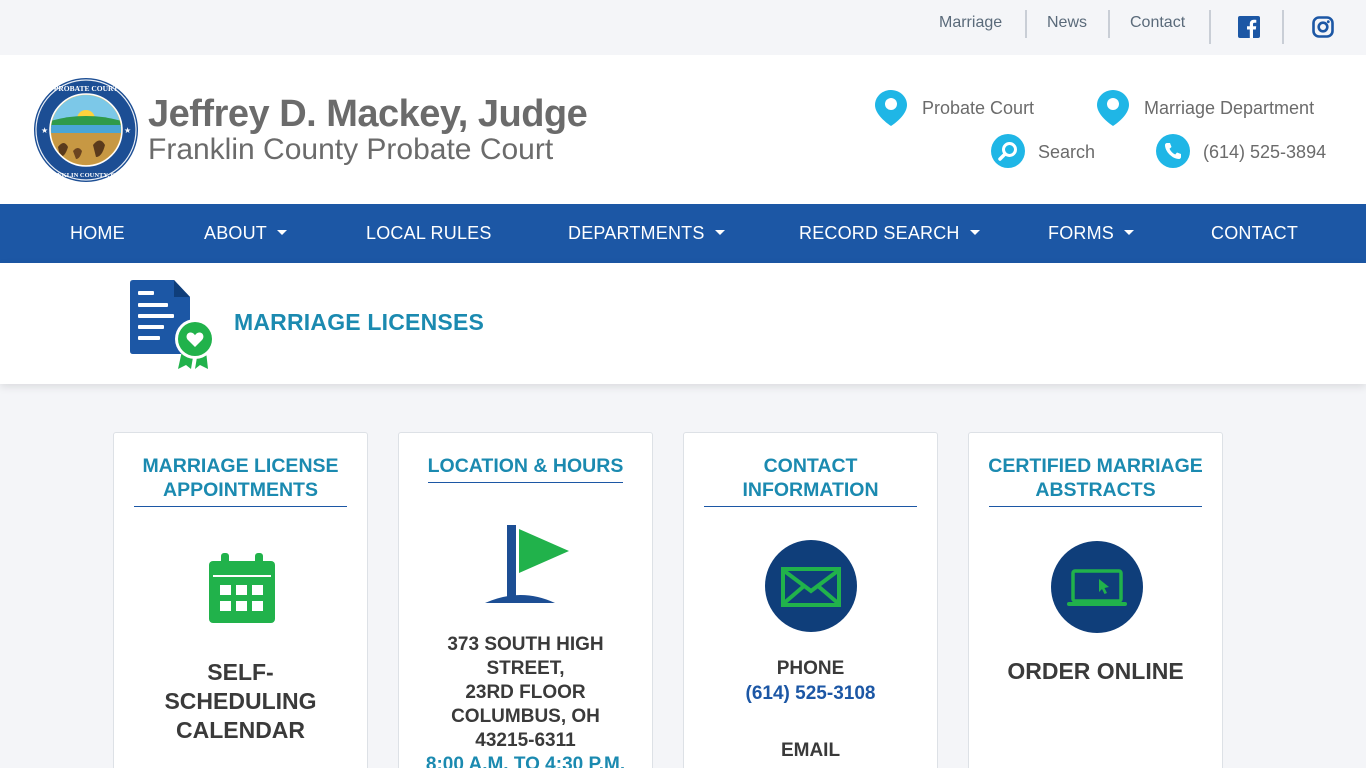  I want to click on card-title-line: ABSTRACTS, so click(1095, 490).